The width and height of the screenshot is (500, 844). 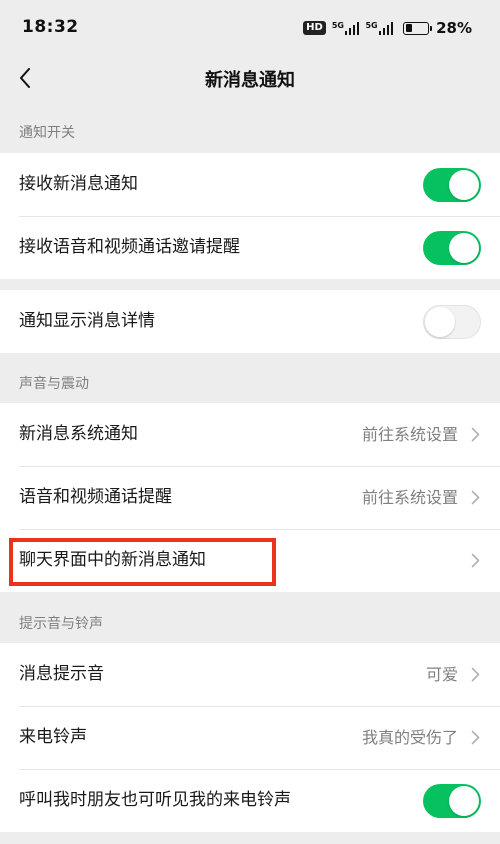 I want to click on battery-percent: 28%, so click(x=454, y=28).